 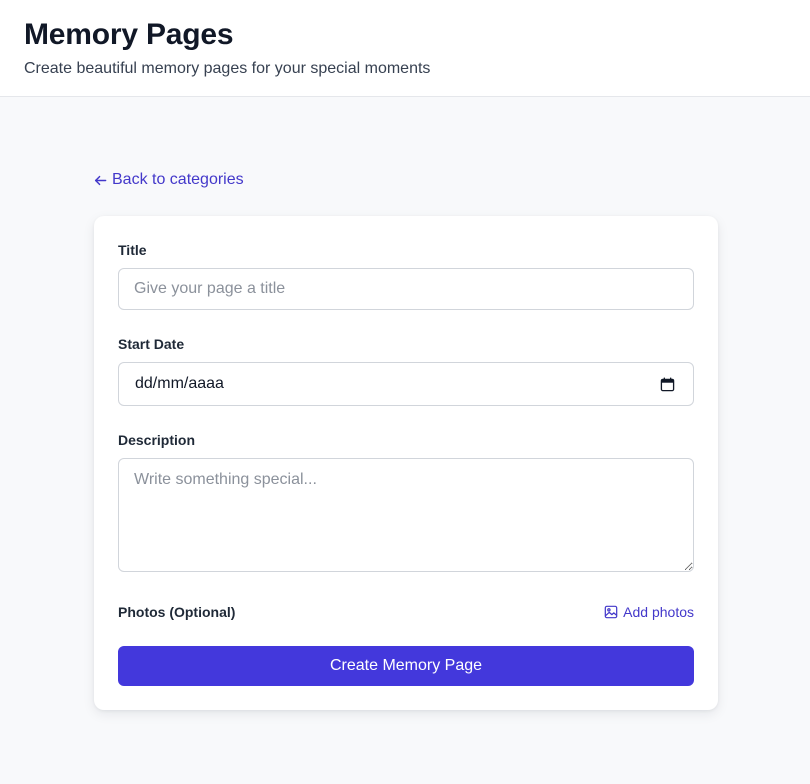 I want to click on create-memory-page-button: Create Memory Page, so click(x=406, y=666).